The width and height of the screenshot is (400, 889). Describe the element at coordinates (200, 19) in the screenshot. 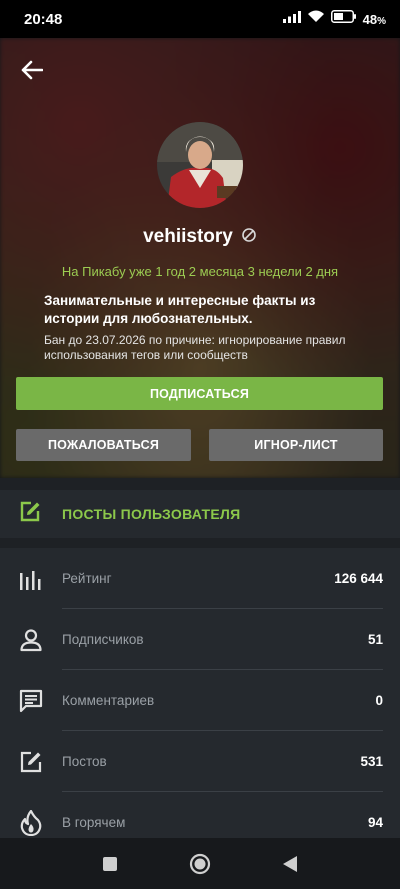

I see `status-bar: 20:48 48%` at that location.